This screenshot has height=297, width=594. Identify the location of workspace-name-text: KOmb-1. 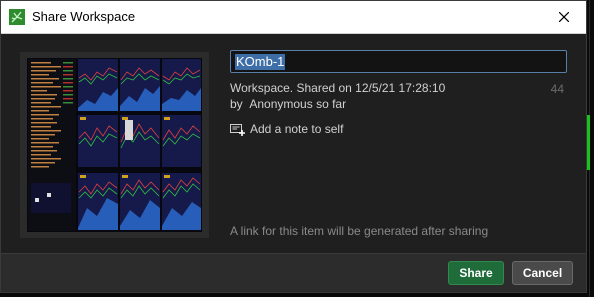
(260, 62).